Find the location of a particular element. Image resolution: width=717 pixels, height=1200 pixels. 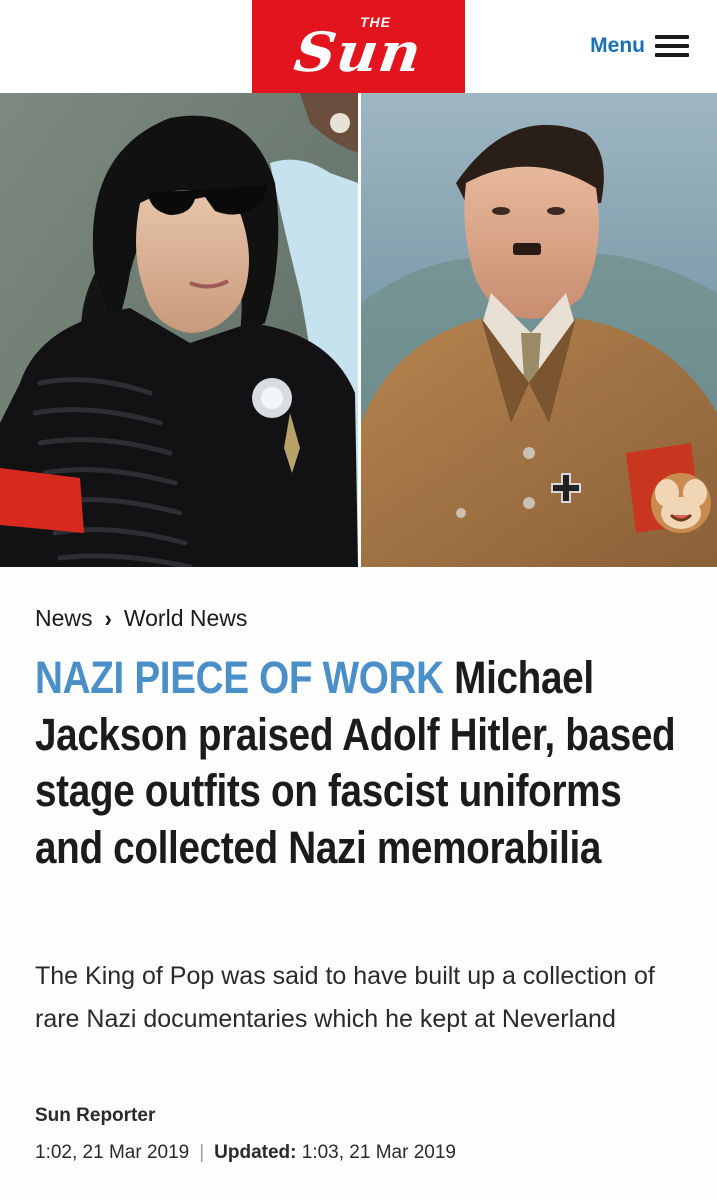

menu-button: Menu is located at coordinates (639, 46).